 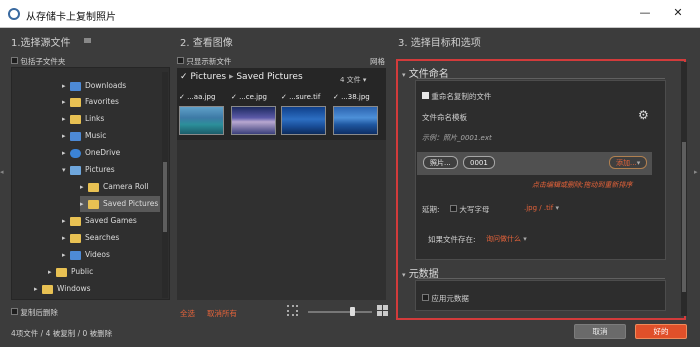 What do you see at coordinates (456, 96) in the screenshot?
I see `rename-copied-checkbox: 重命名复制的文件` at bounding box center [456, 96].